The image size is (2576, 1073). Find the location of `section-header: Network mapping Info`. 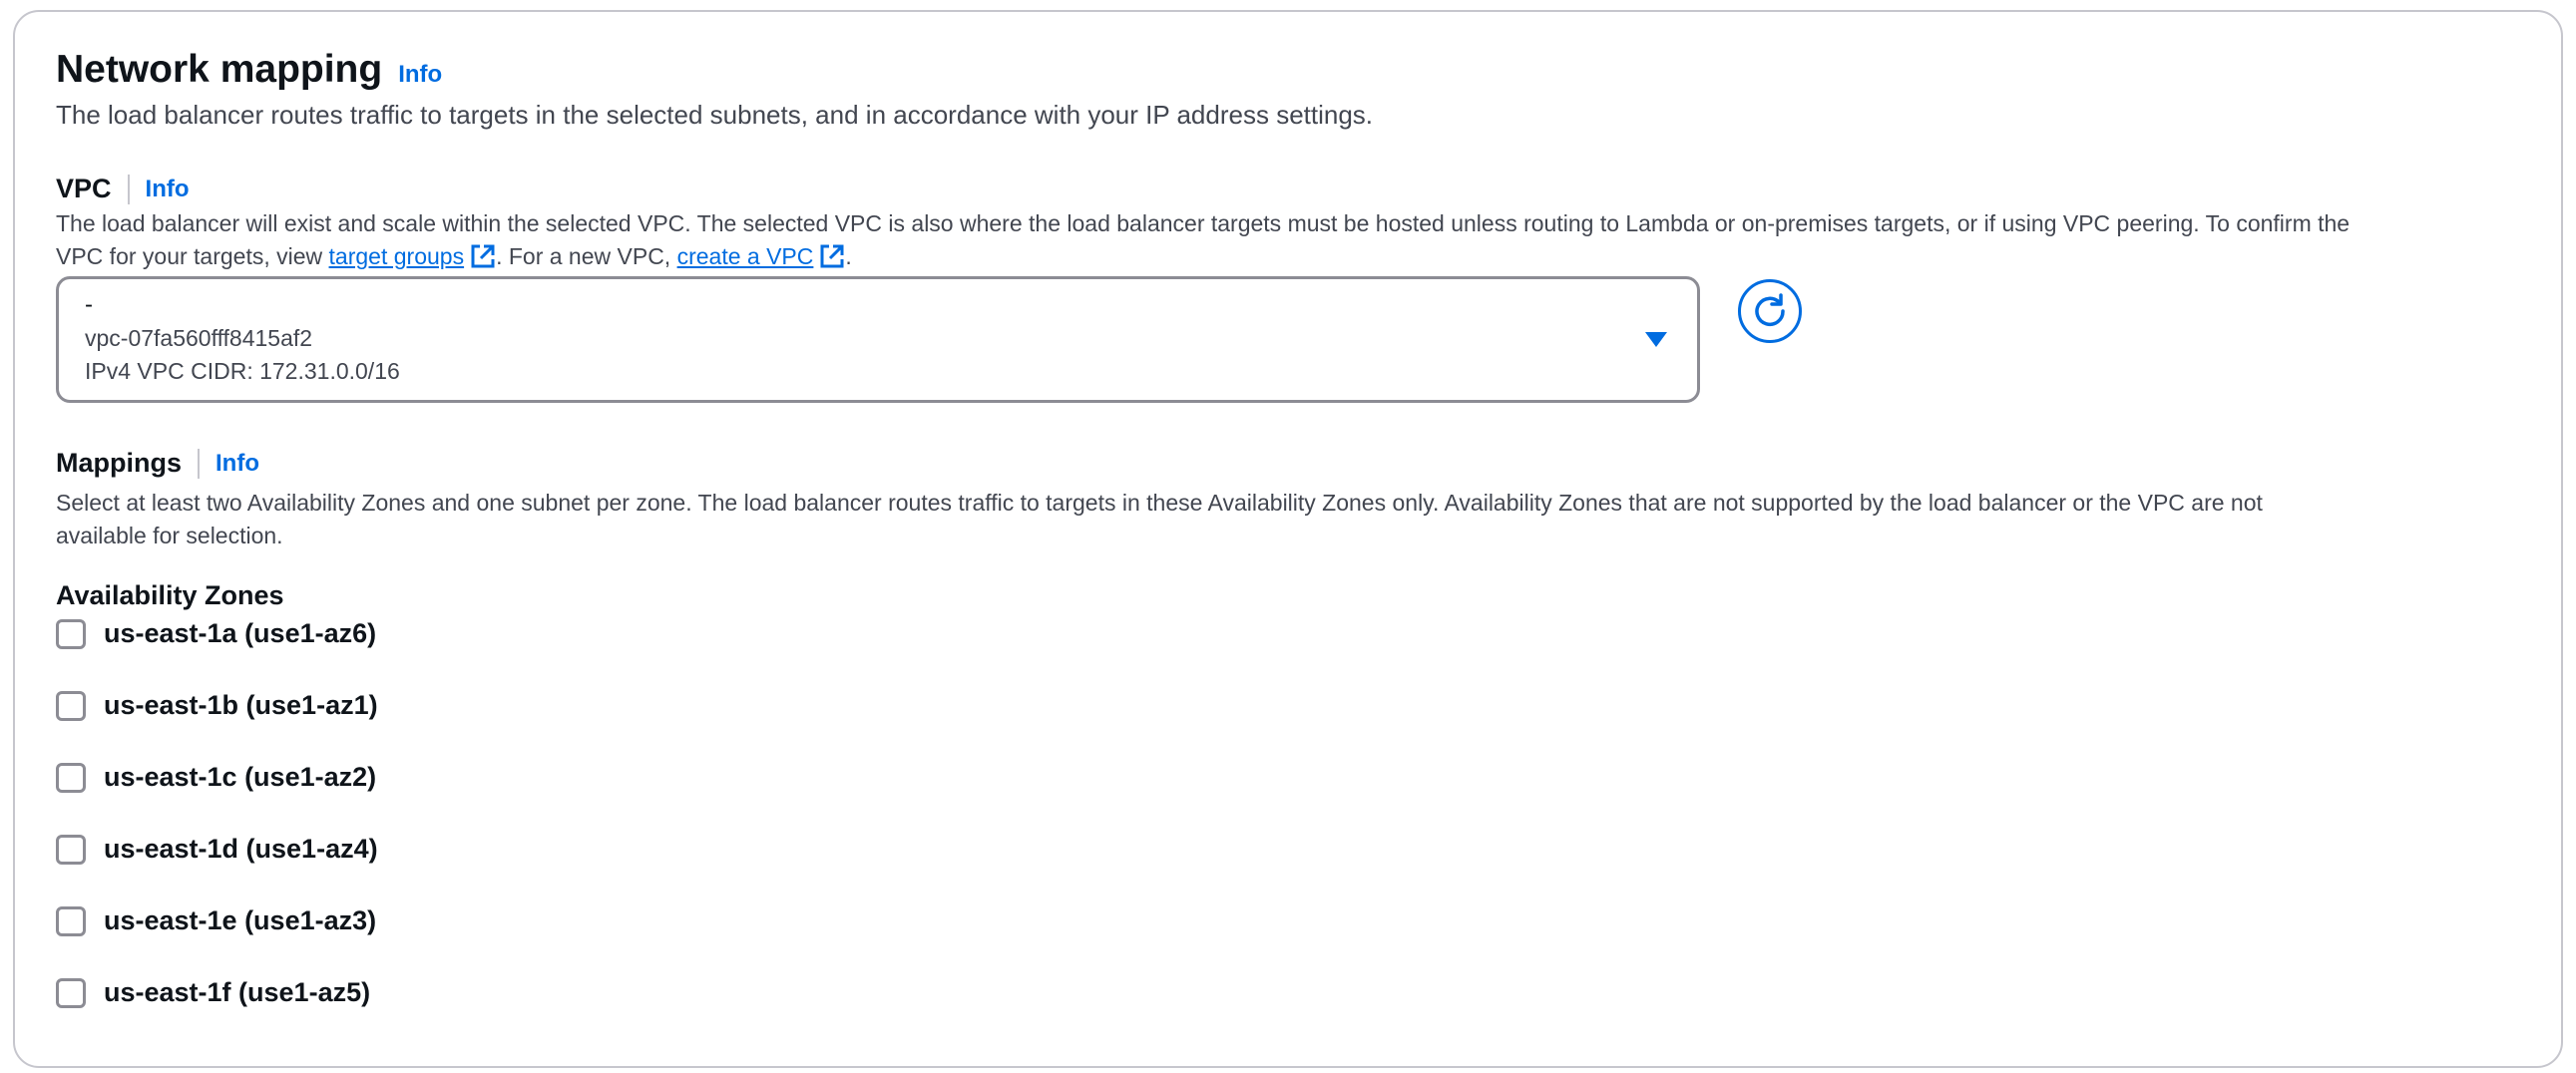

section-header: Network mapping Info is located at coordinates (249, 70).